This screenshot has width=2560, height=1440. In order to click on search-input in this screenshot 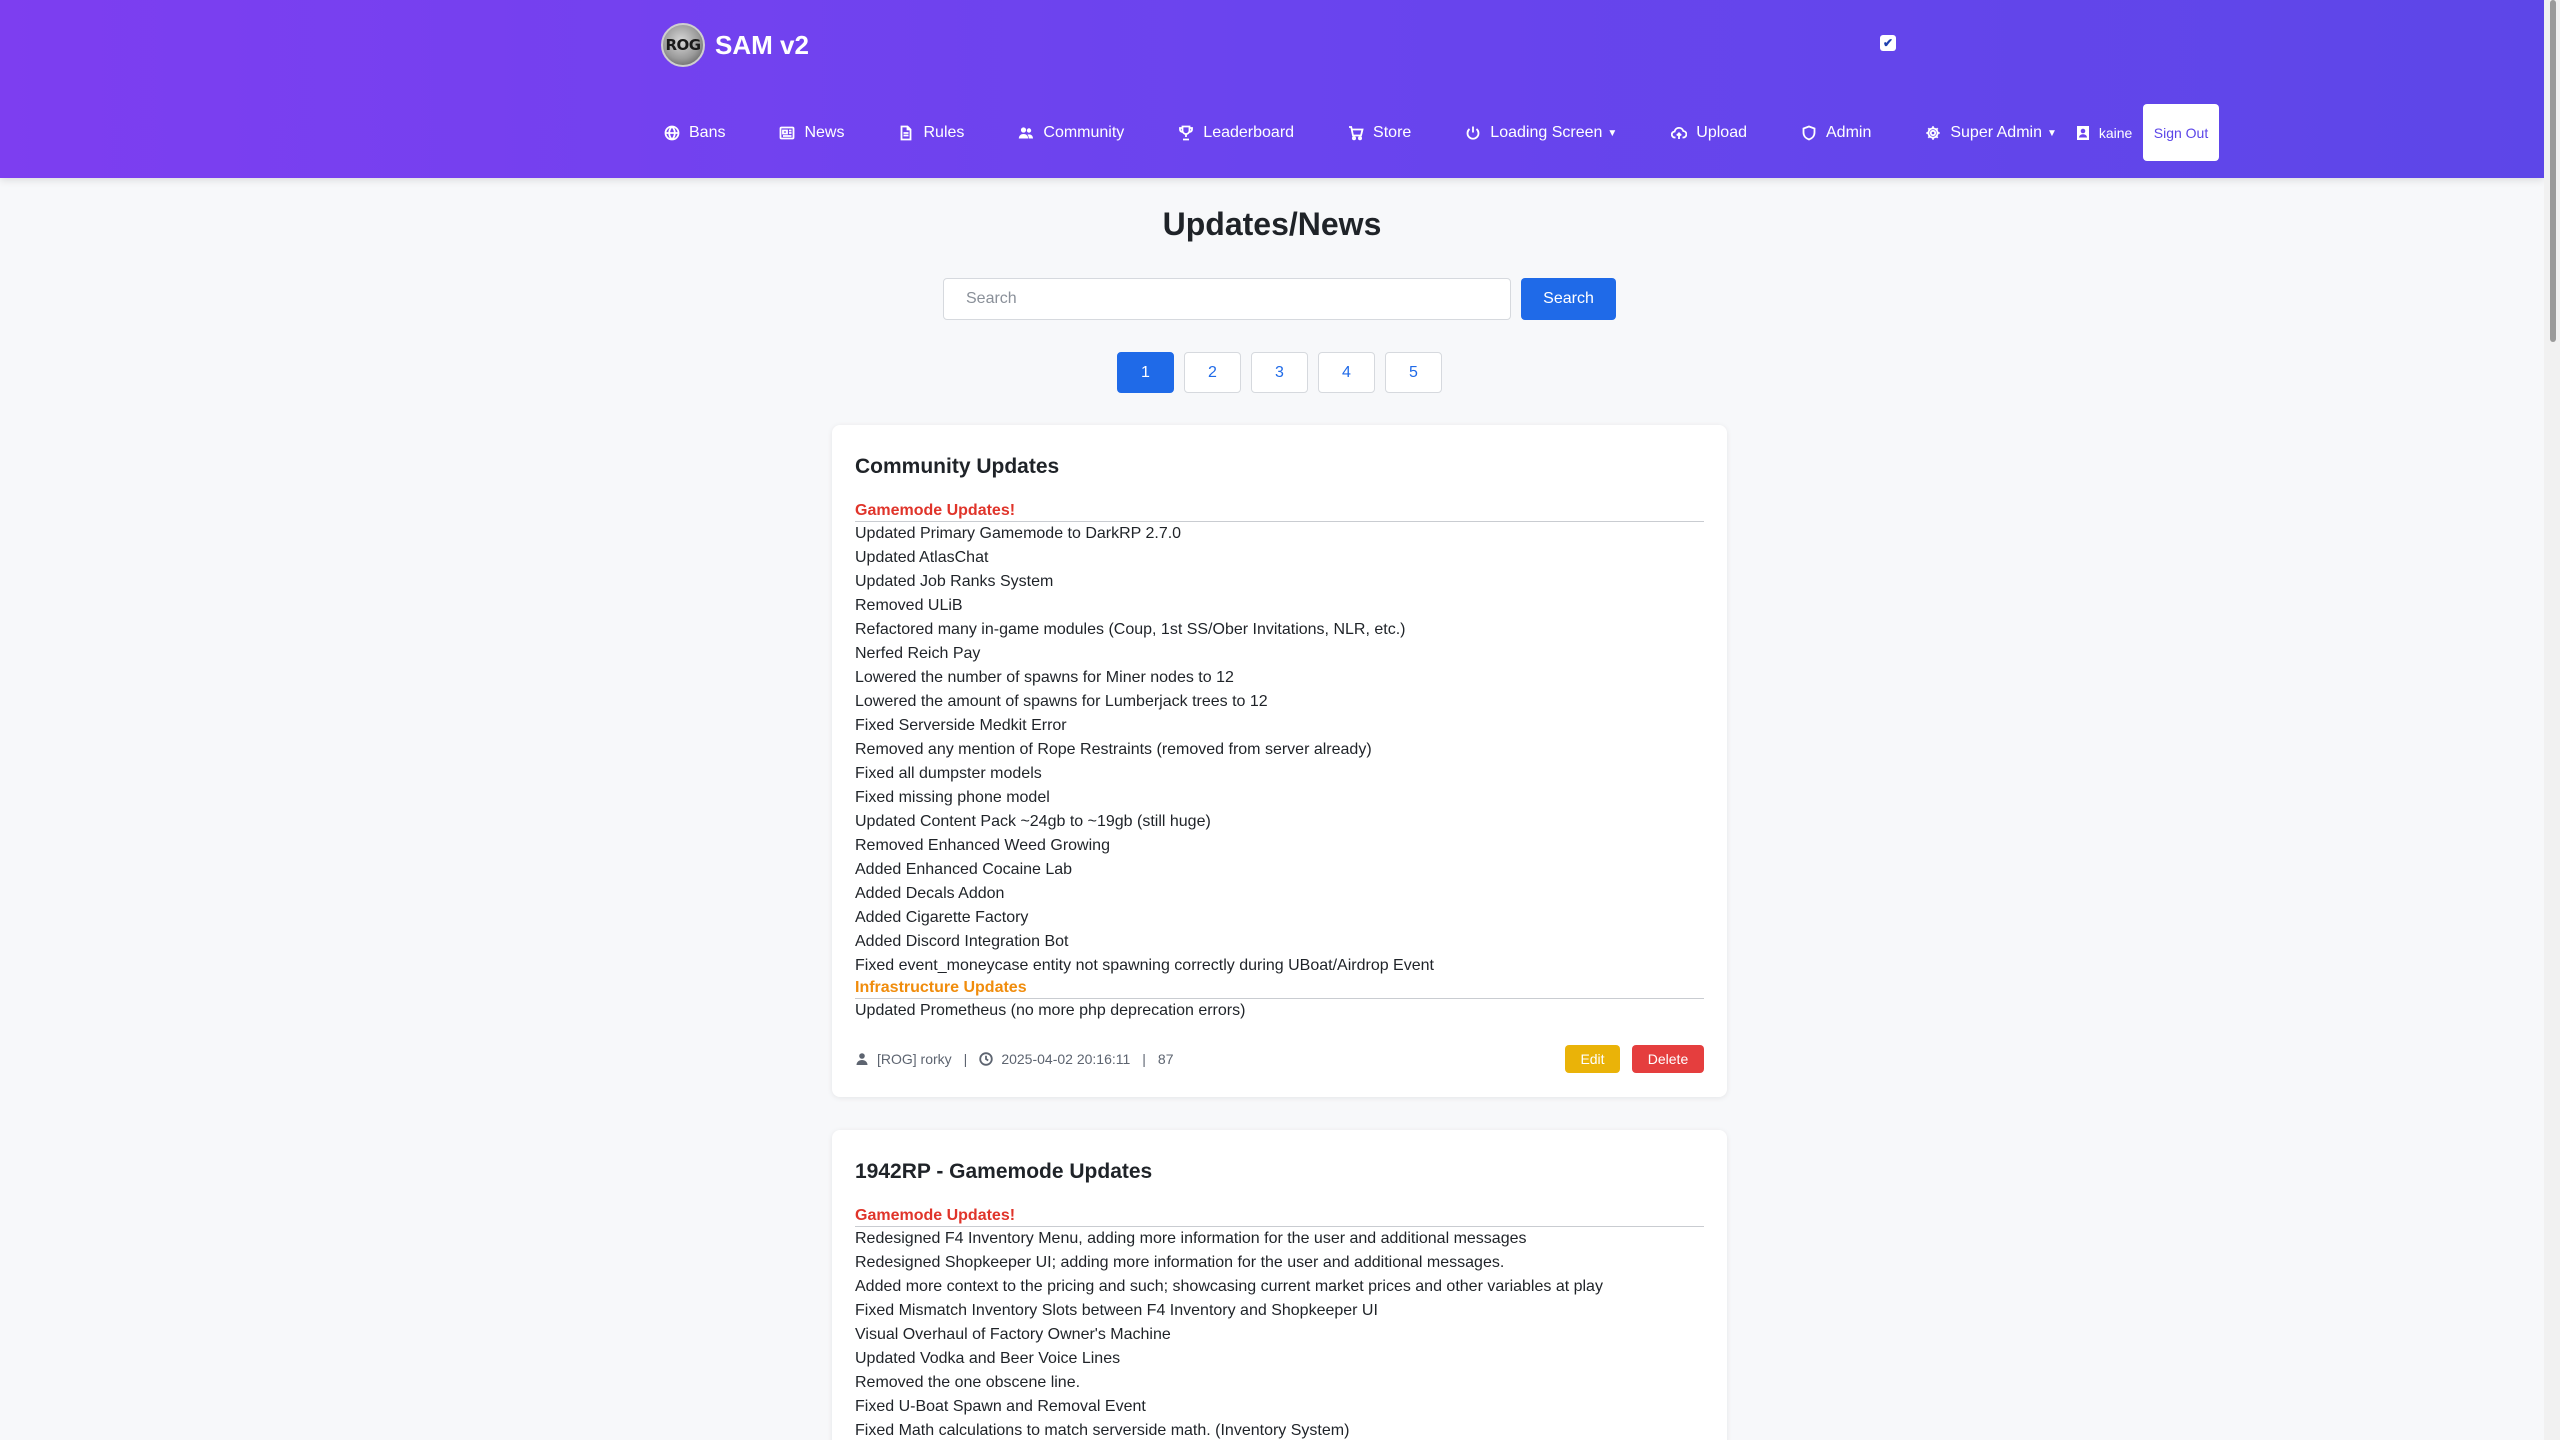, I will do `click(1227, 299)`.